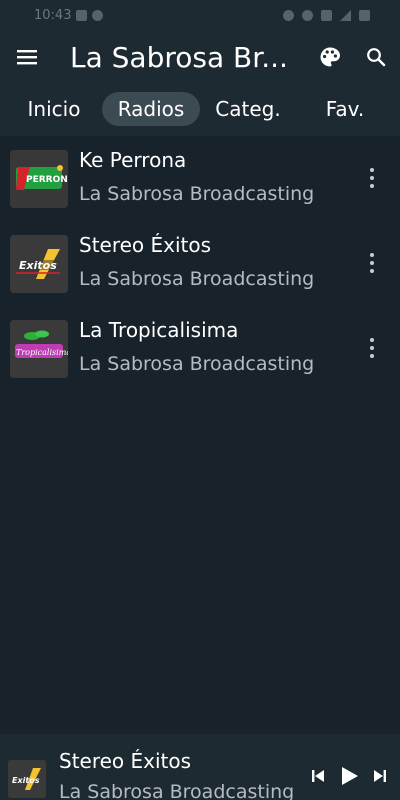 This screenshot has height=800, width=400. I want to click on play-icon, so click(350, 776).